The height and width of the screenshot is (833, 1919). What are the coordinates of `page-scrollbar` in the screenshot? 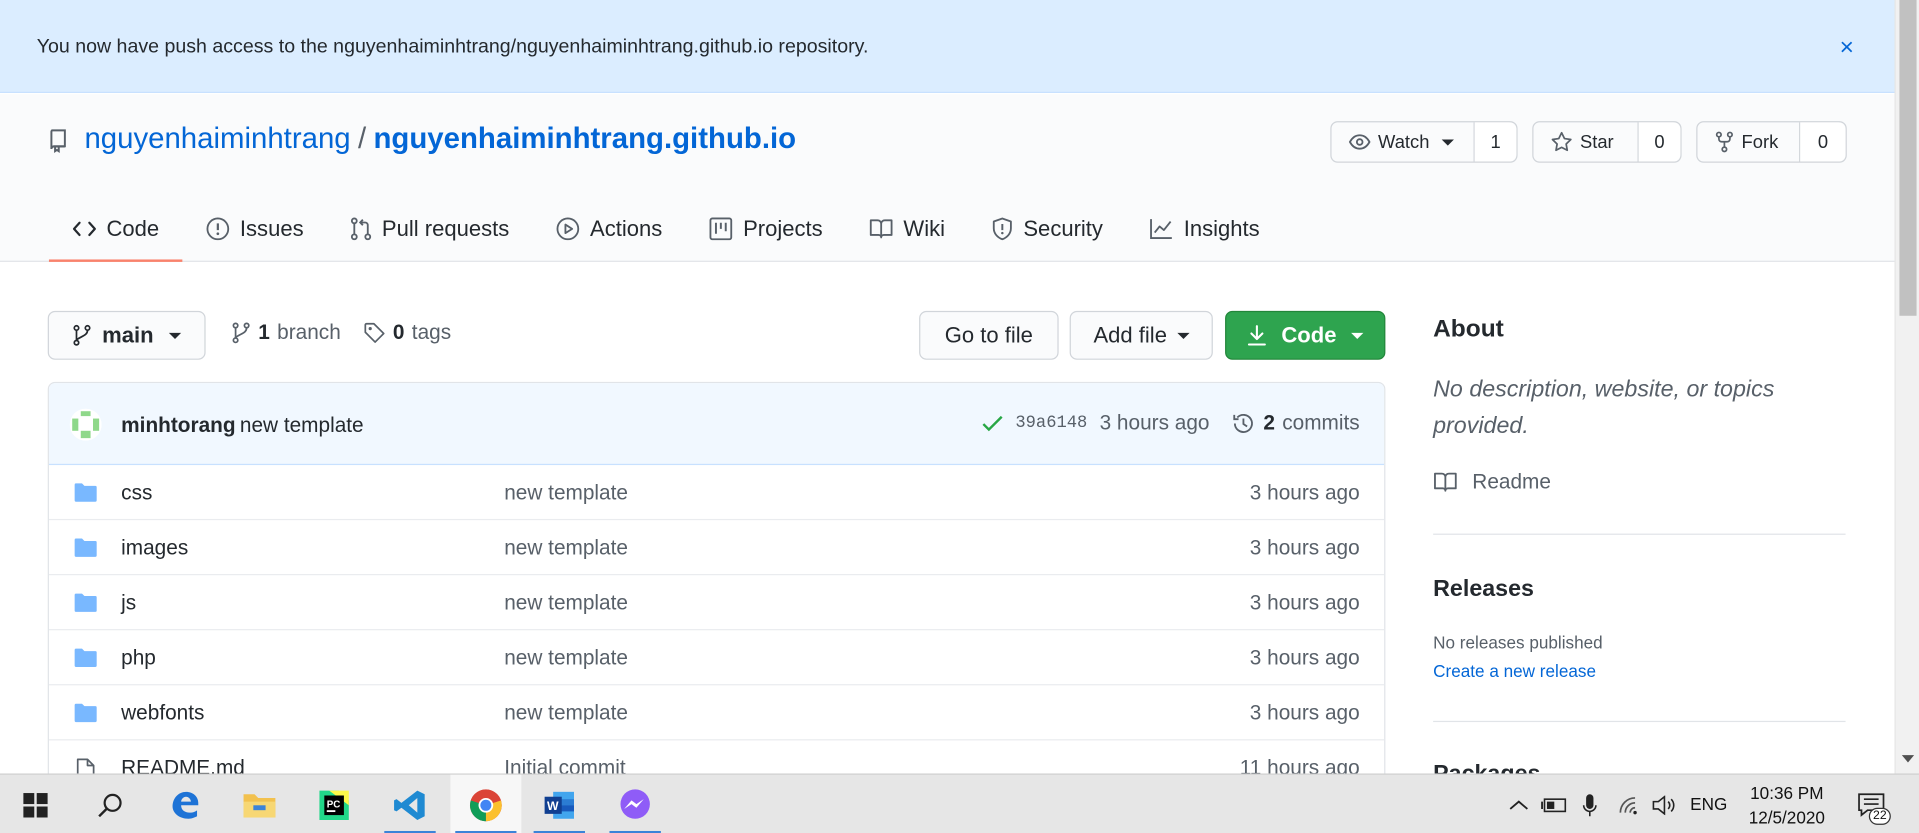 It's located at (1906, 387).